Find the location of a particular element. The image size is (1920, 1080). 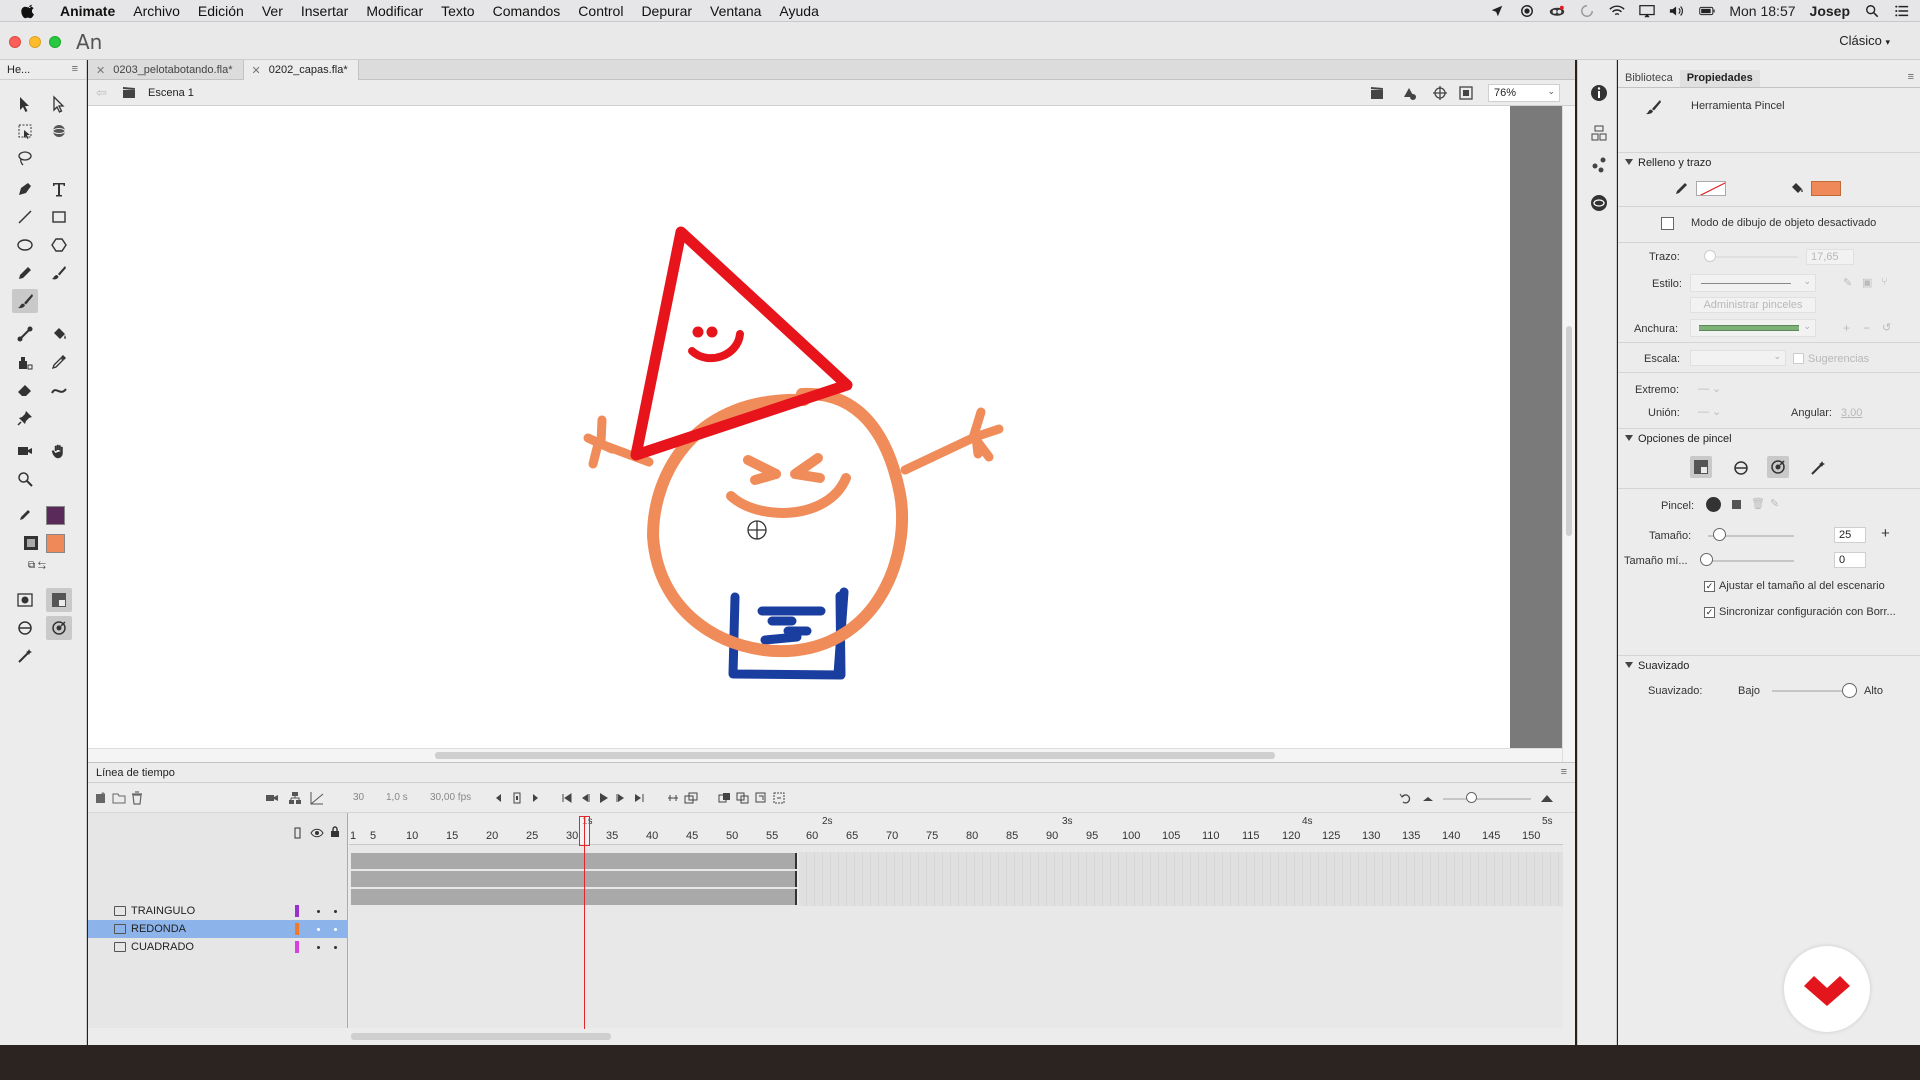

object-drawing-toggle is located at coordinates (25, 600).